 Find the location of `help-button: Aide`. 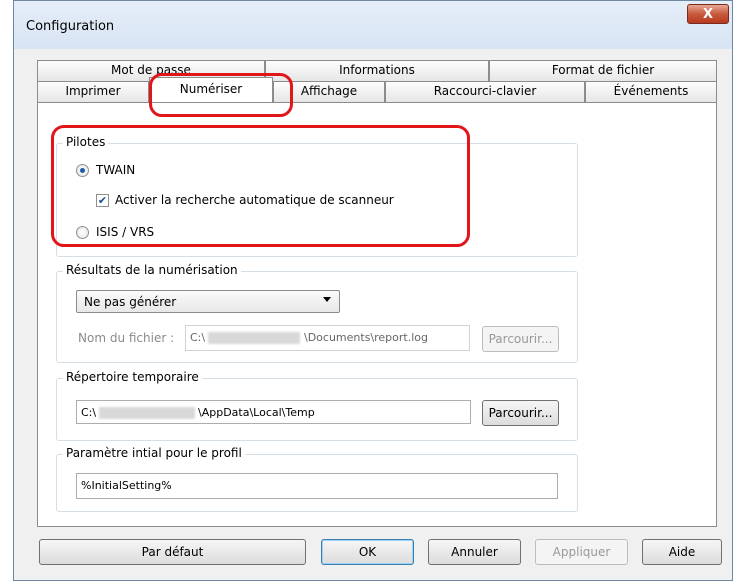

help-button: Aide is located at coordinates (682, 552).